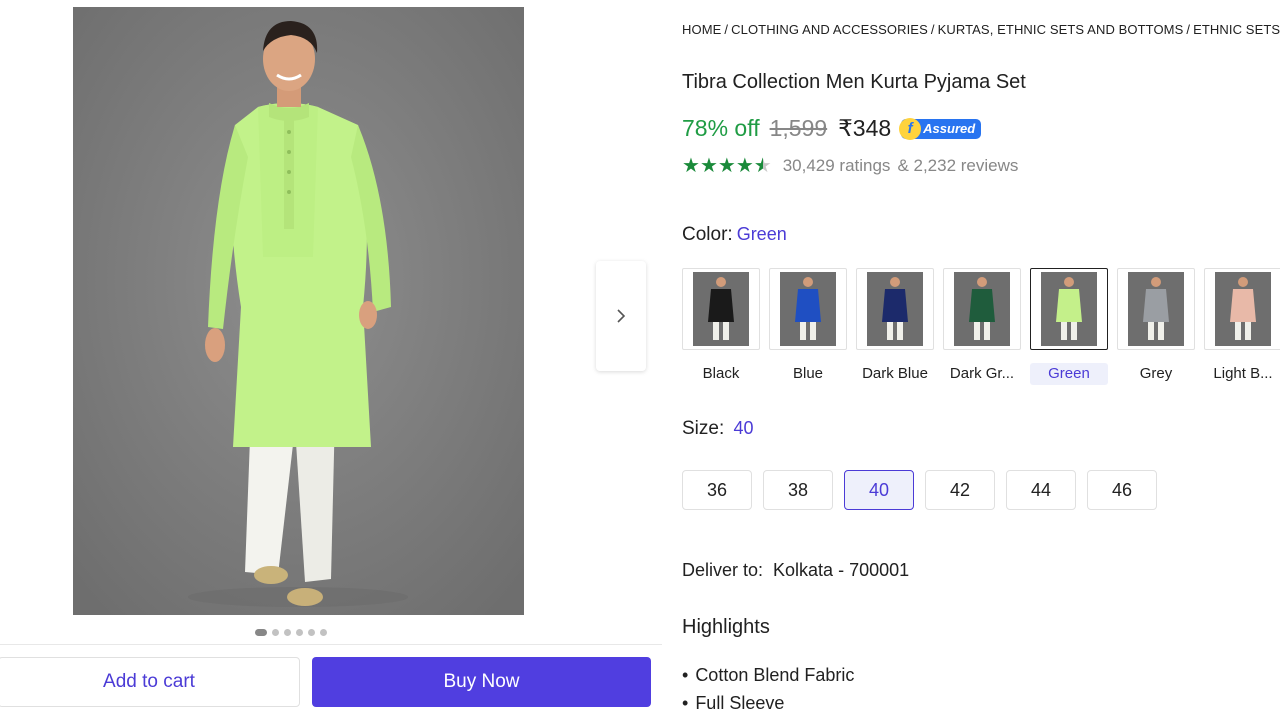 Image resolution: width=1280 pixels, height=717 pixels. Describe the element at coordinates (865, 128) in the screenshot. I see `selling-price: ₹348` at that location.